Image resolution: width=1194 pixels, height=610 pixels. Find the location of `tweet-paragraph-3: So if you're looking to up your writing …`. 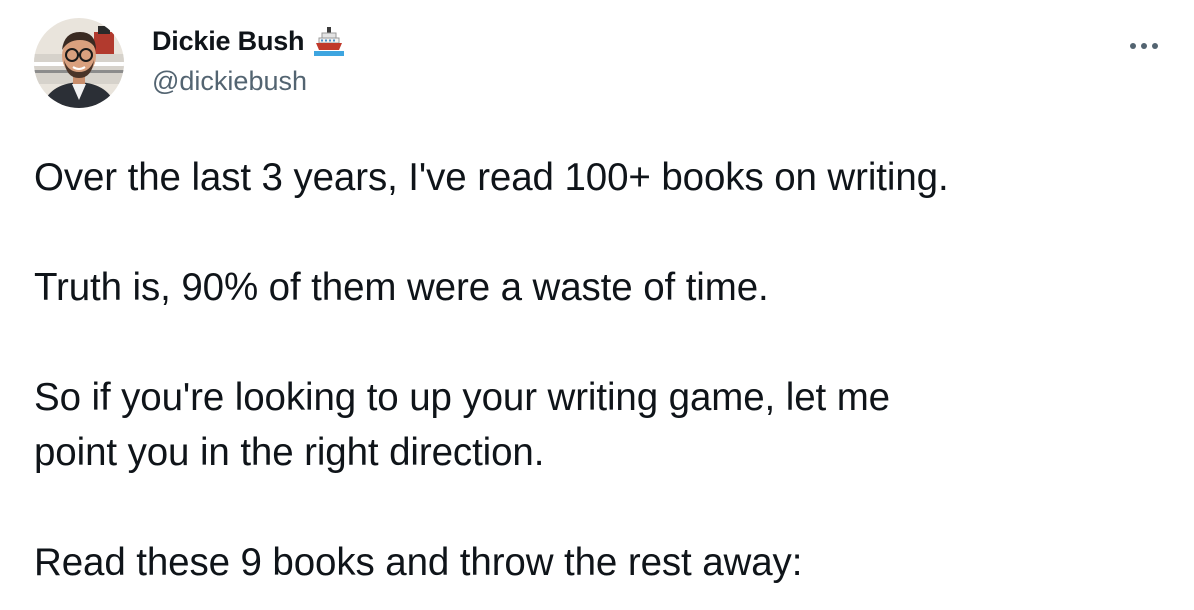

tweet-paragraph-3: So if you're looking to up your writing … is located at coordinates (462, 425).